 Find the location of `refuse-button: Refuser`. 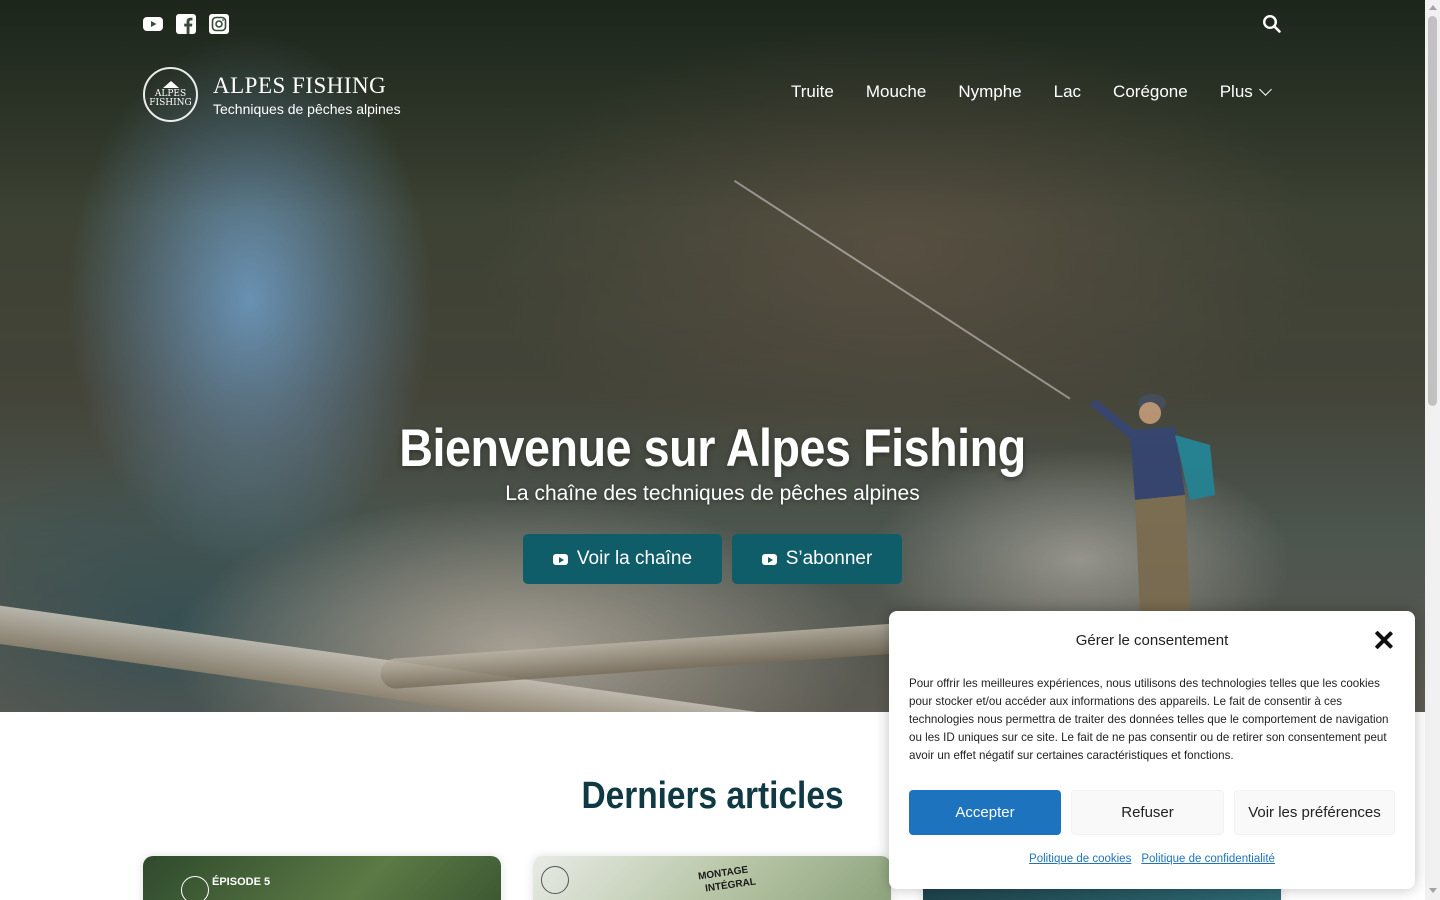

refuse-button: Refuser is located at coordinates (1147, 812).